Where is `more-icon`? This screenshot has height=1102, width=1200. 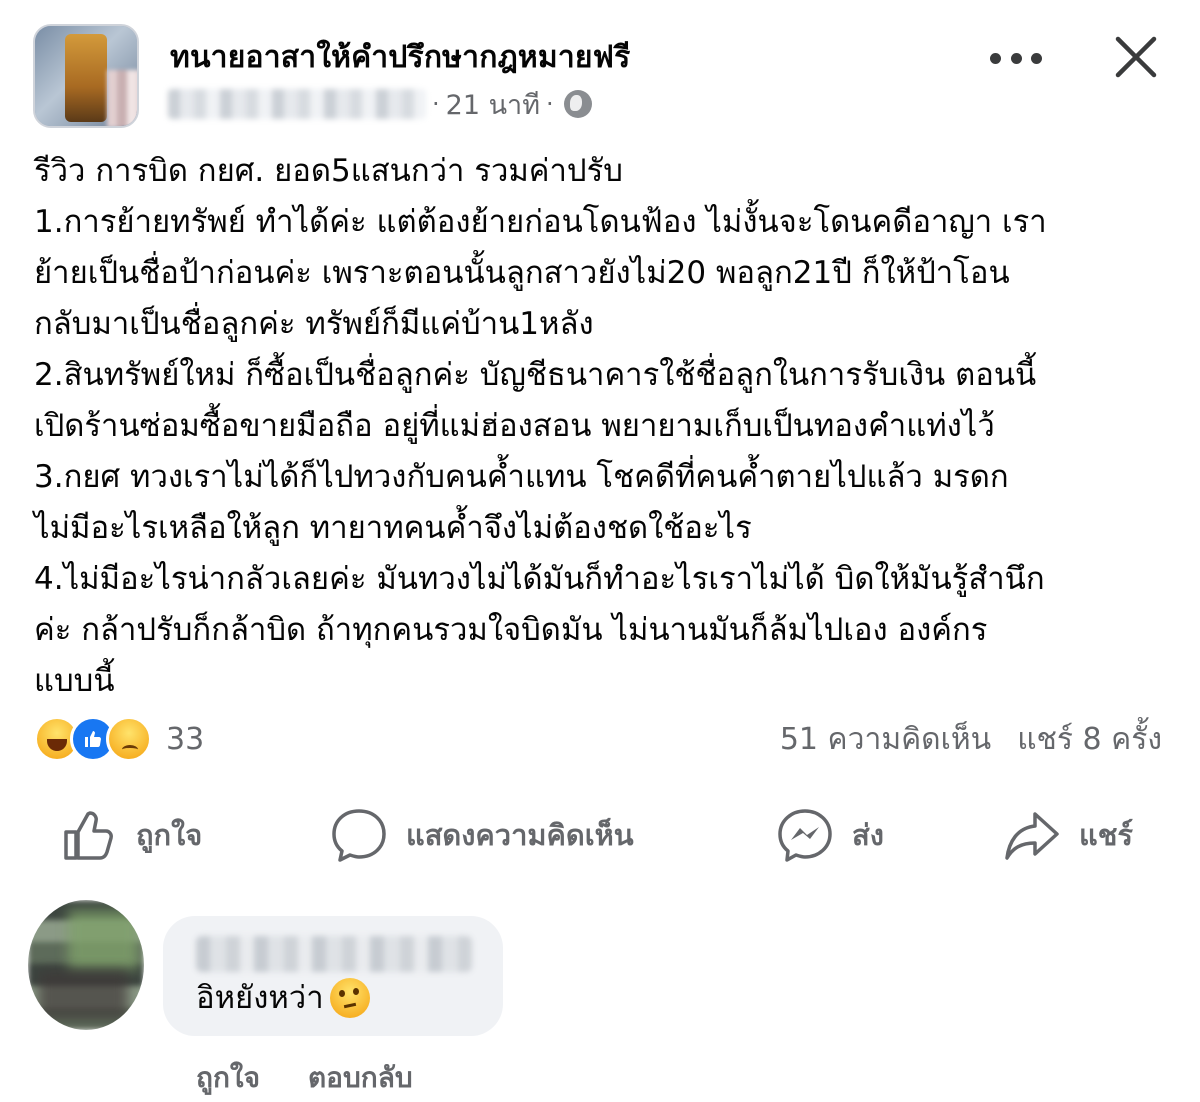
more-icon is located at coordinates (1016, 58).